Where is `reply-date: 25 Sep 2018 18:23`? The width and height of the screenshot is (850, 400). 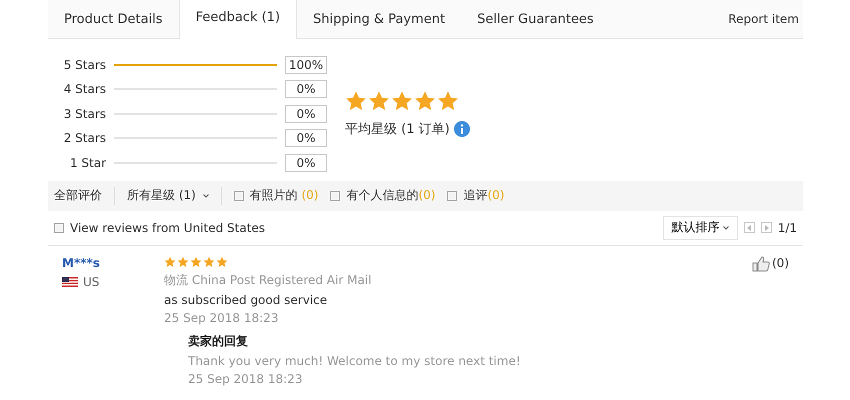 reply-date: 25 Sep 2018 18:23 is located at coordinates (246, 379).